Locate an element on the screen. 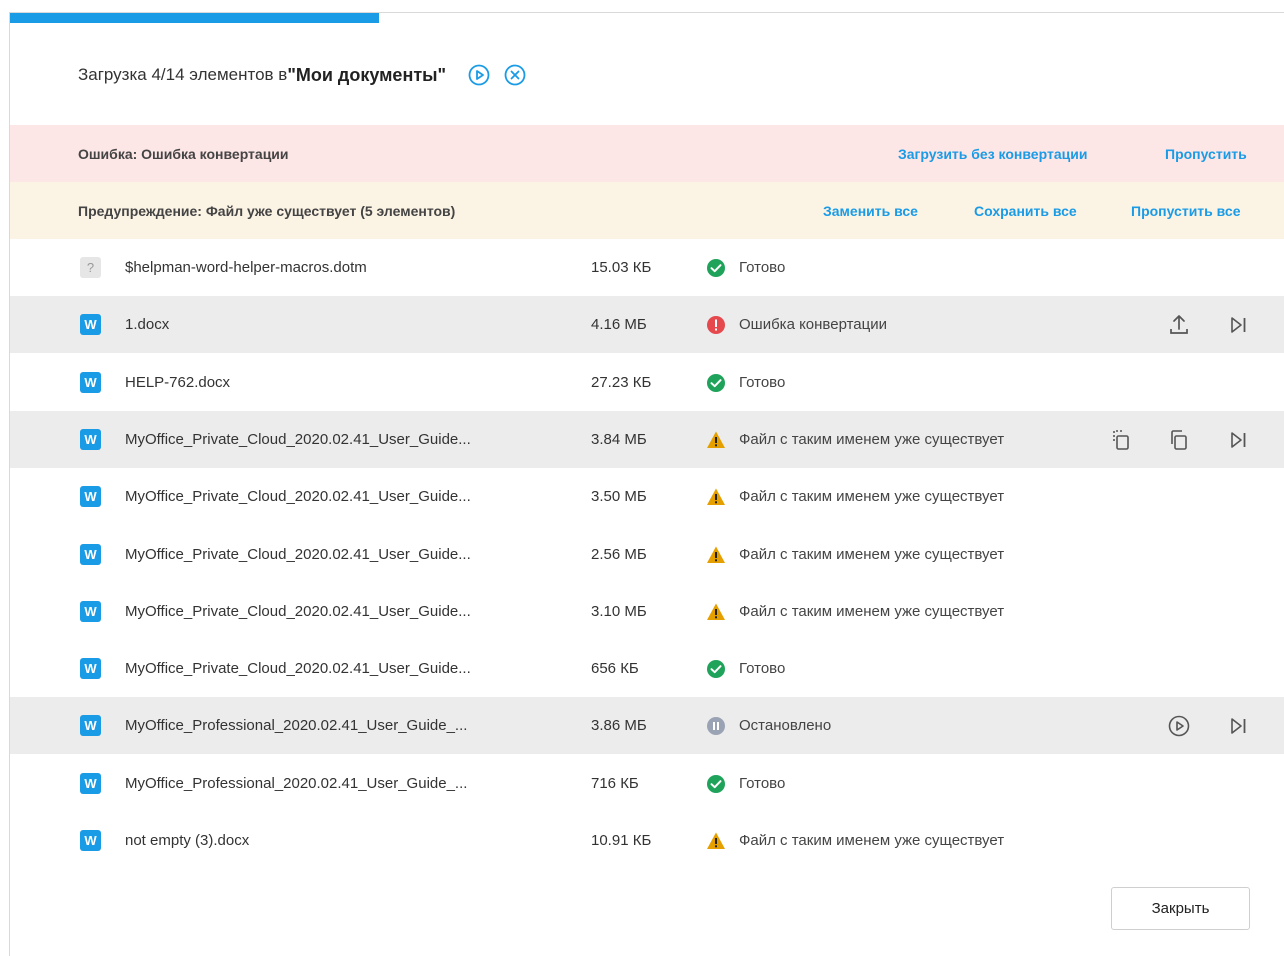 The height and width of the screenshot is (956, 1284). upload-icon is located at coordinates (1179, 325).